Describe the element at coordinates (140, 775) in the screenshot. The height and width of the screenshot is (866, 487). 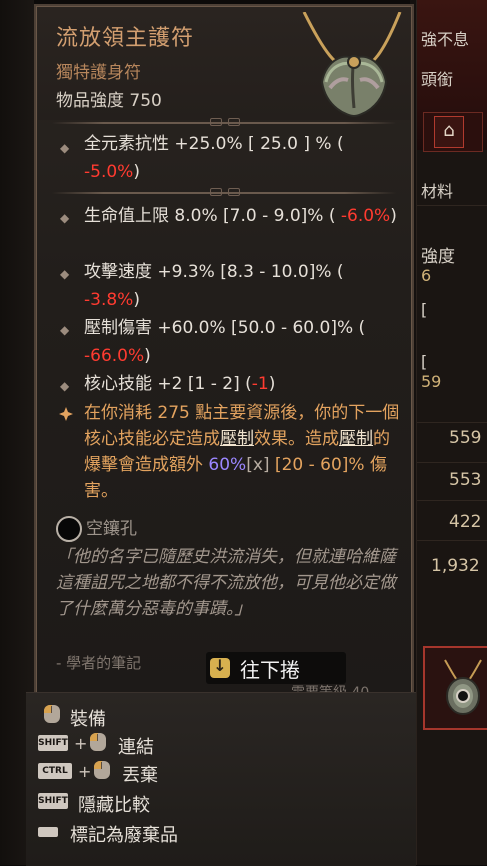
I see `control-drop-label: 丟棄` at that location.